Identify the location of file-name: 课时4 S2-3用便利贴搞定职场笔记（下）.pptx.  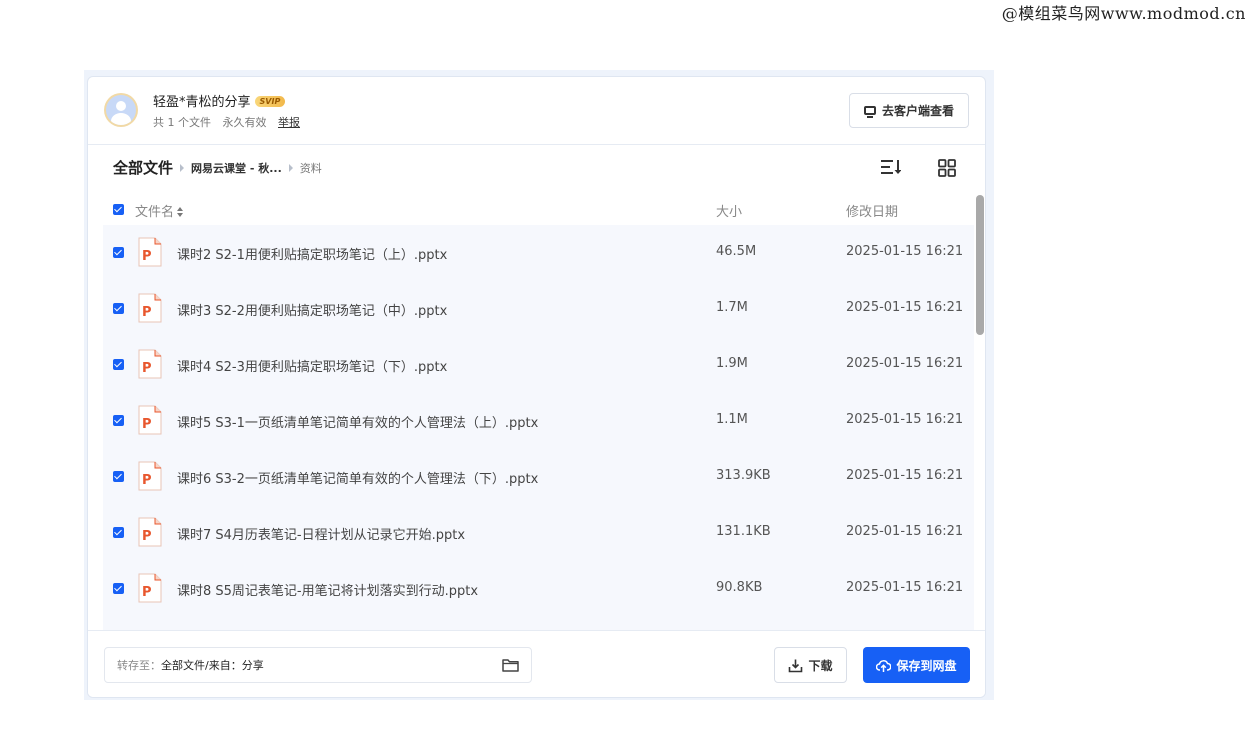
(312, 365).